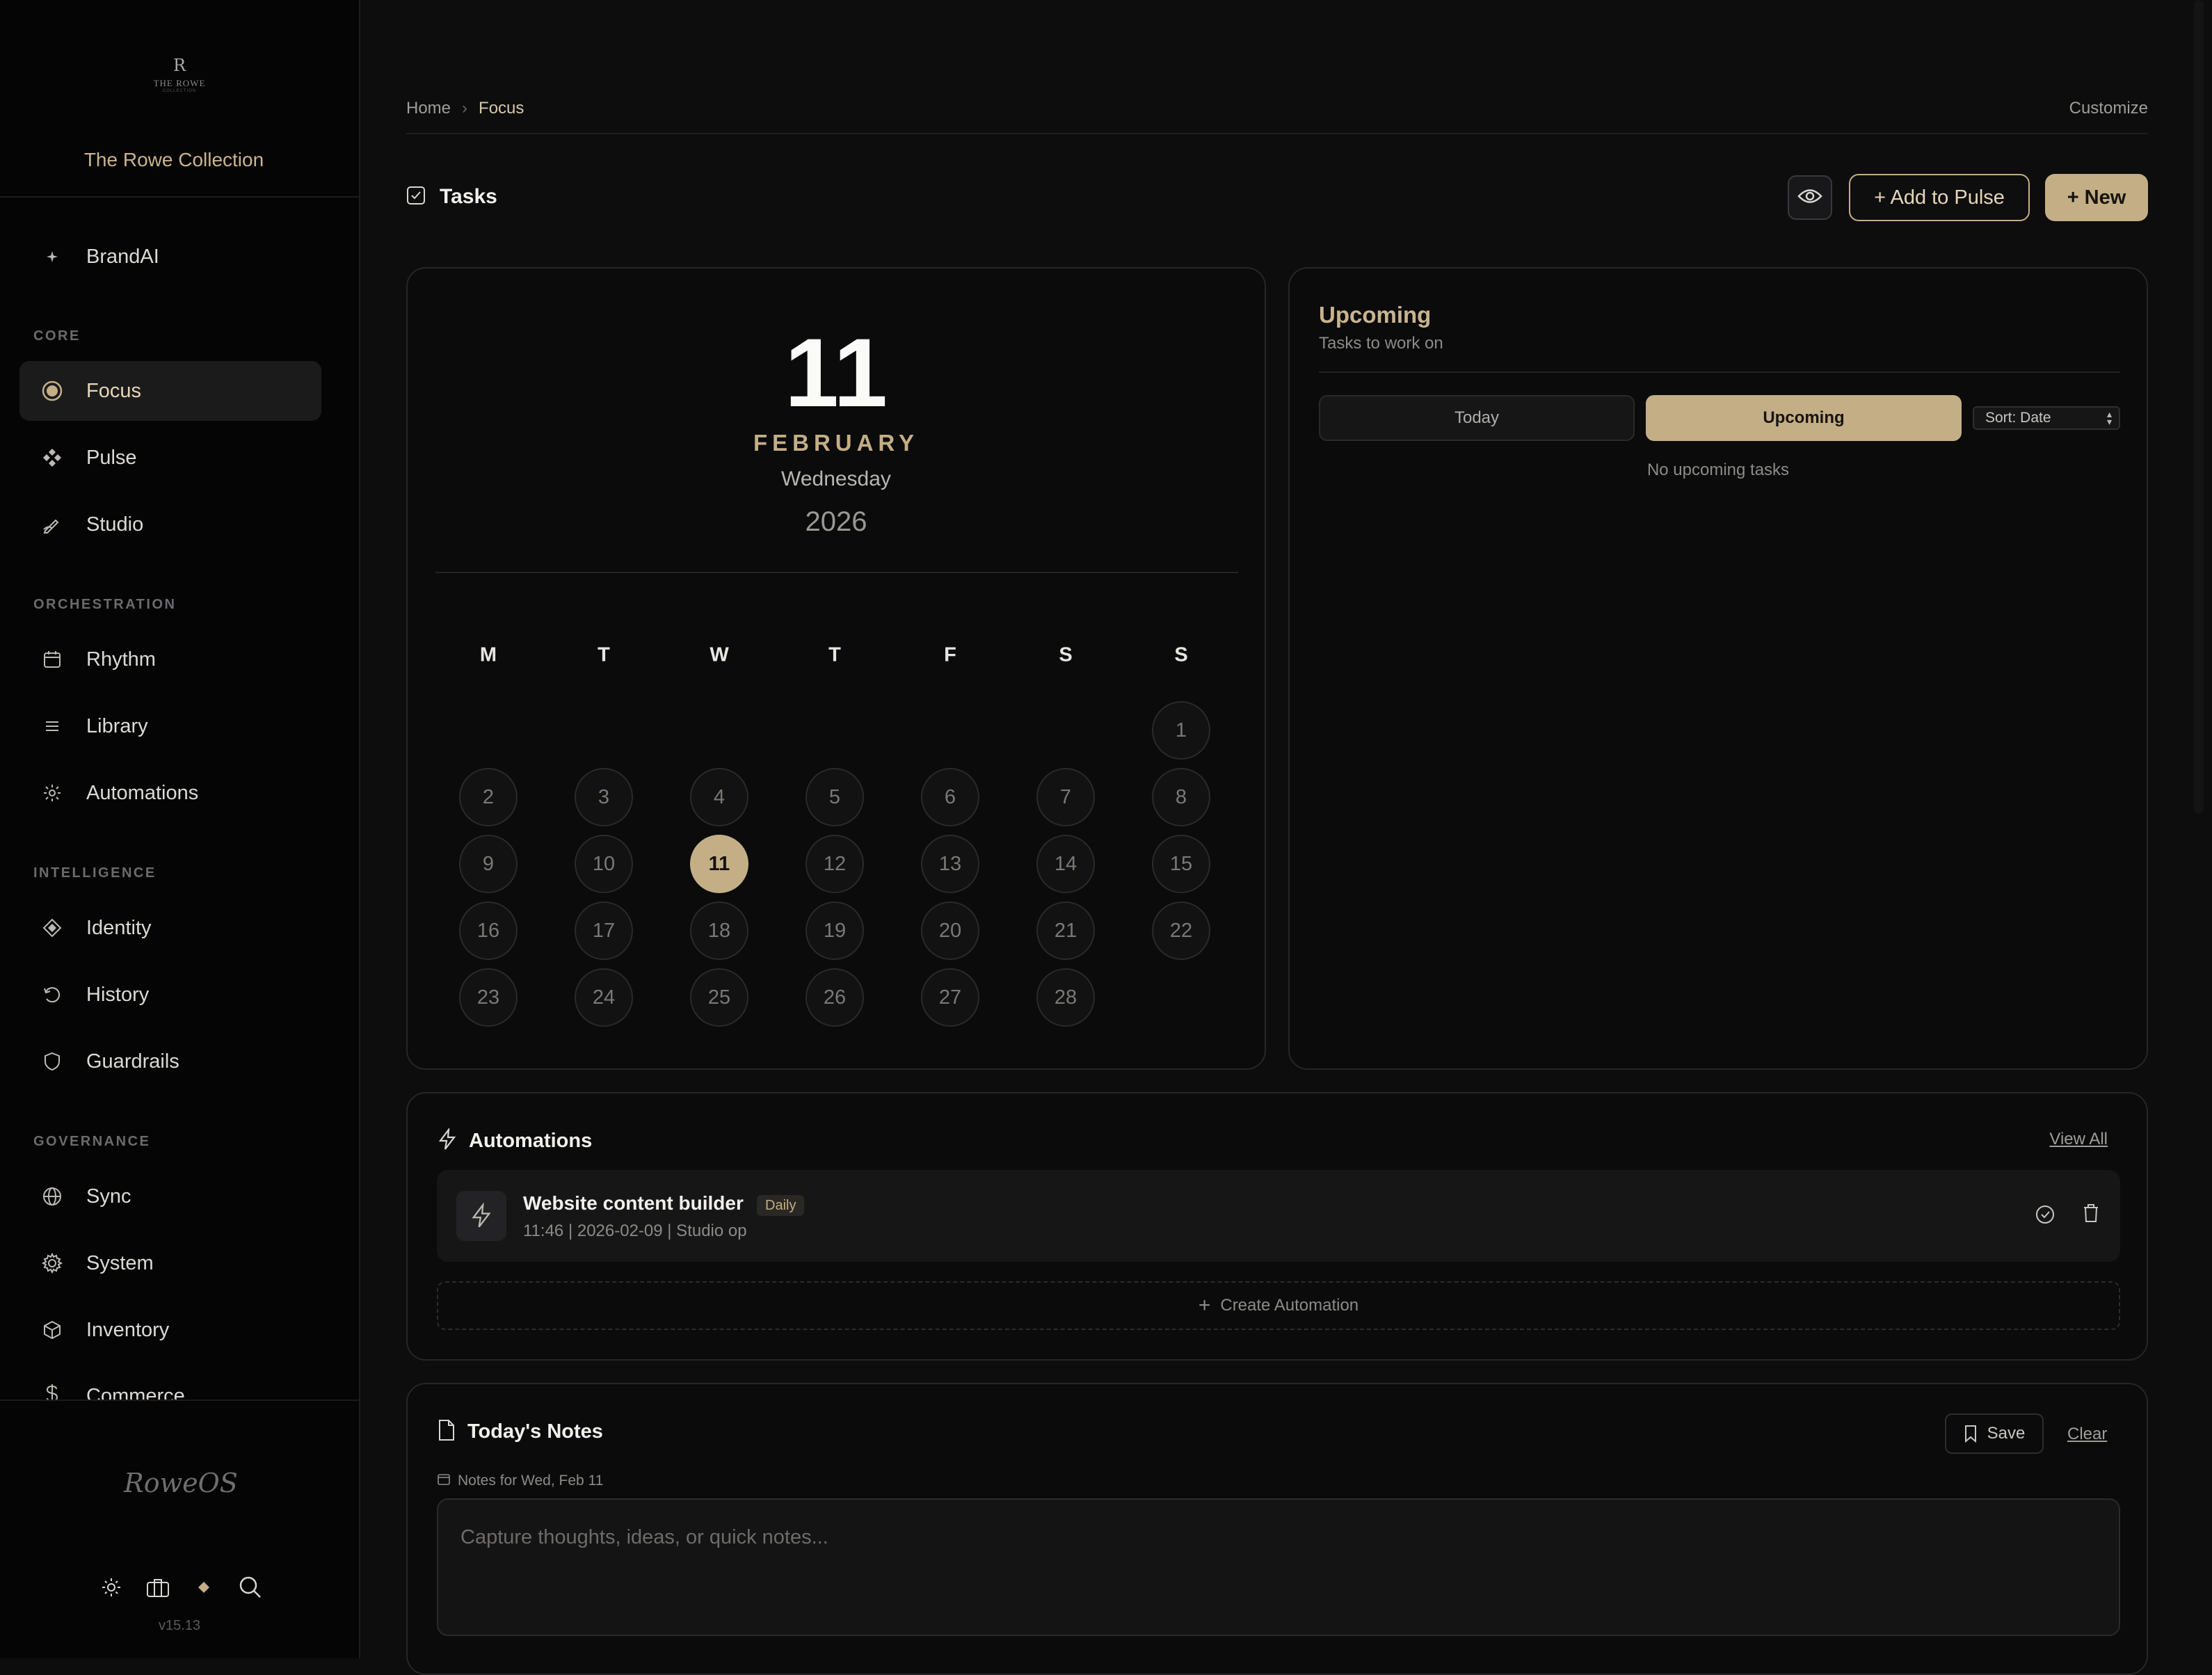 This screenshot has height=1675, width=2212. Describe the element at coordinates (950, 797) in the screenshot. I see `calendar-day: 6` at that location.